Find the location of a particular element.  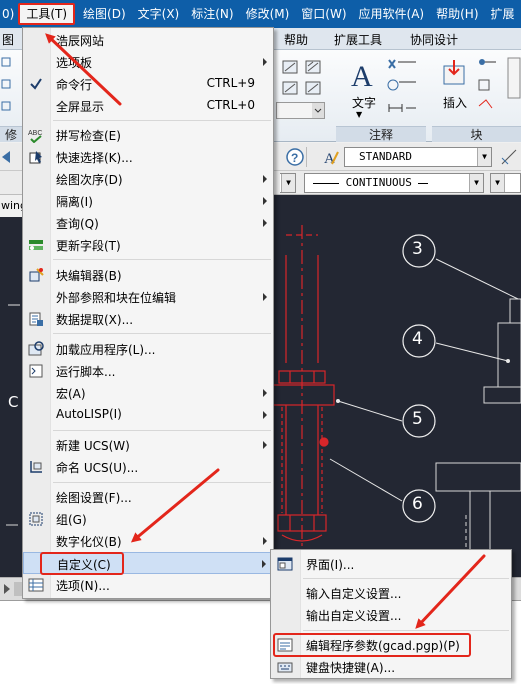

insert-button-label: 插入 is located at coordinates (455, 102).